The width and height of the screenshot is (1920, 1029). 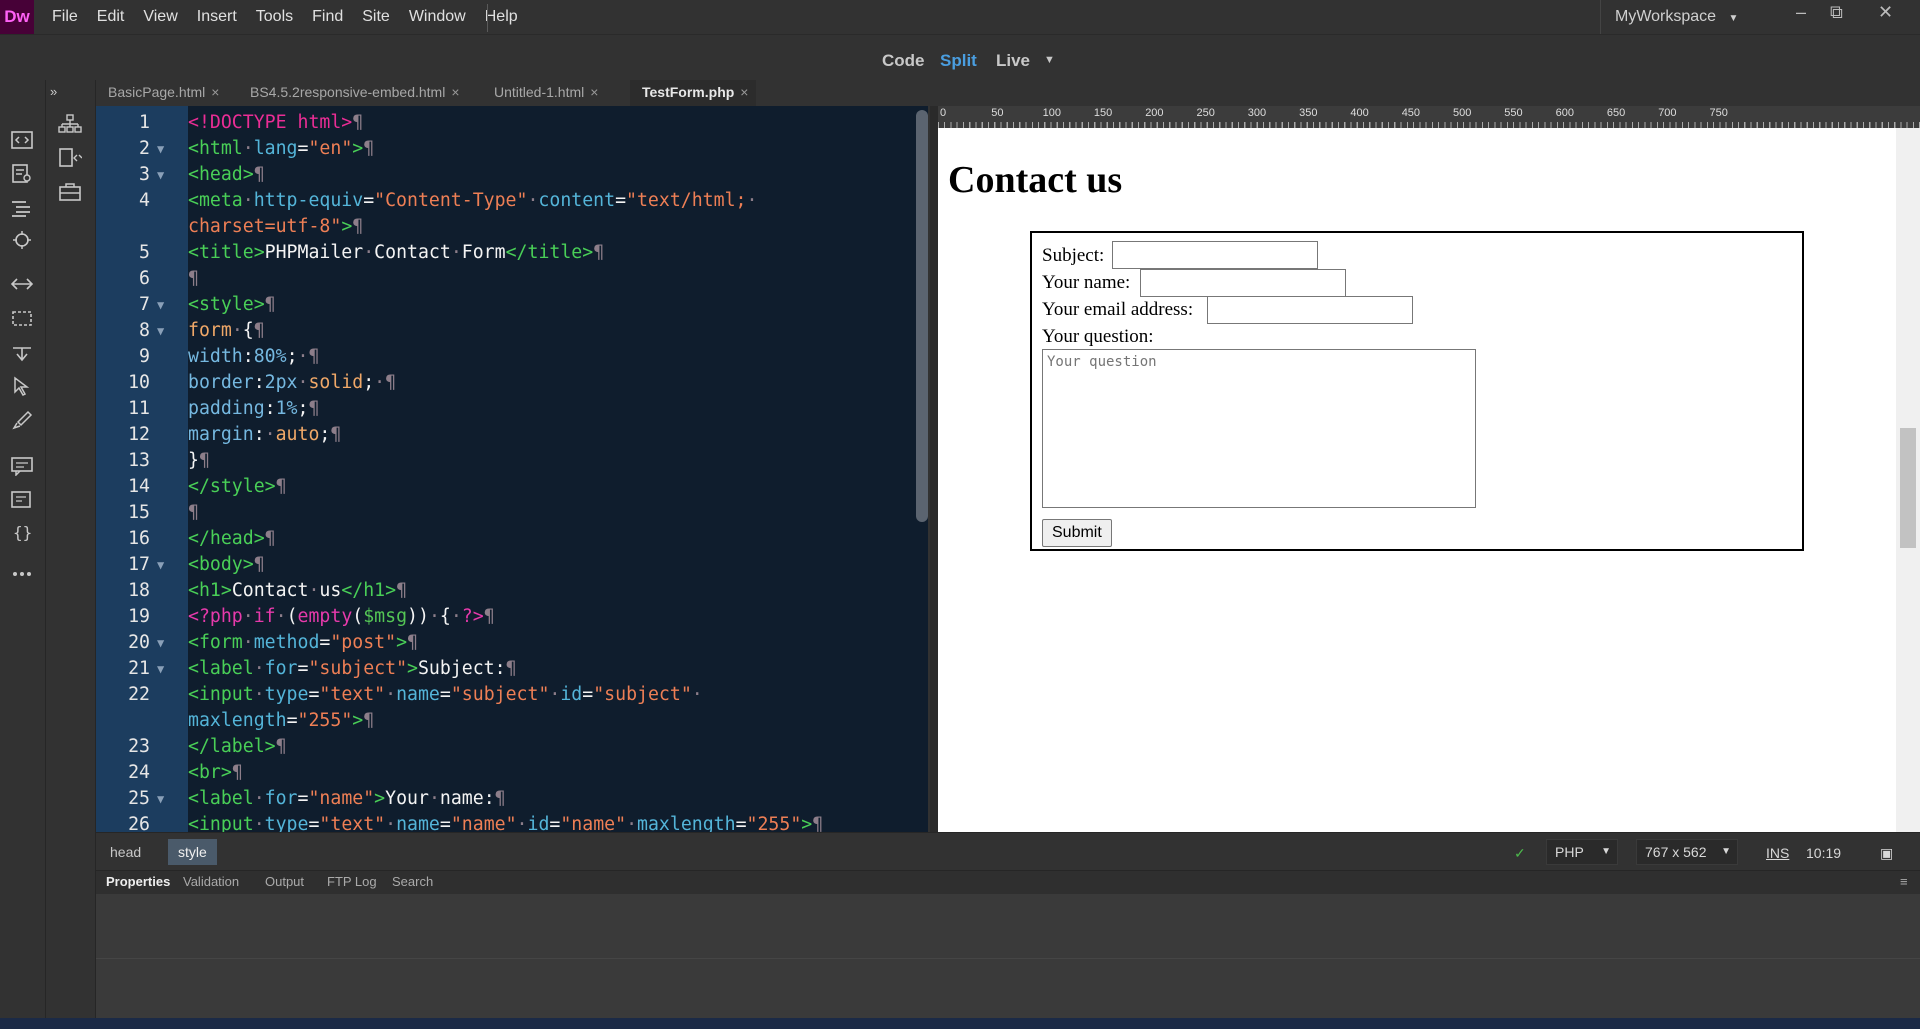 I want to click on document-type-select: PHP ▼, so click(x=1582, y=852).